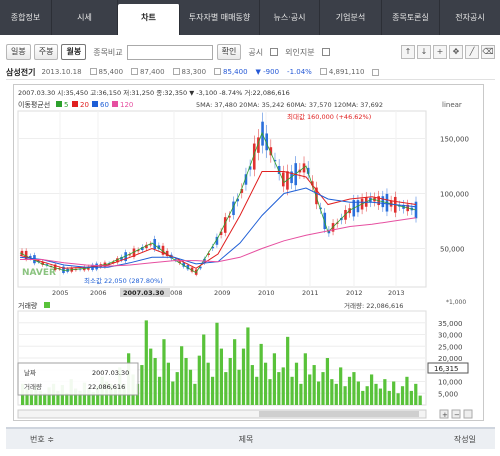  What do you see at coordinates (256, 52) in the screenshot?
I see `disclosure-label: 공시` at bounding box center [256, 52].